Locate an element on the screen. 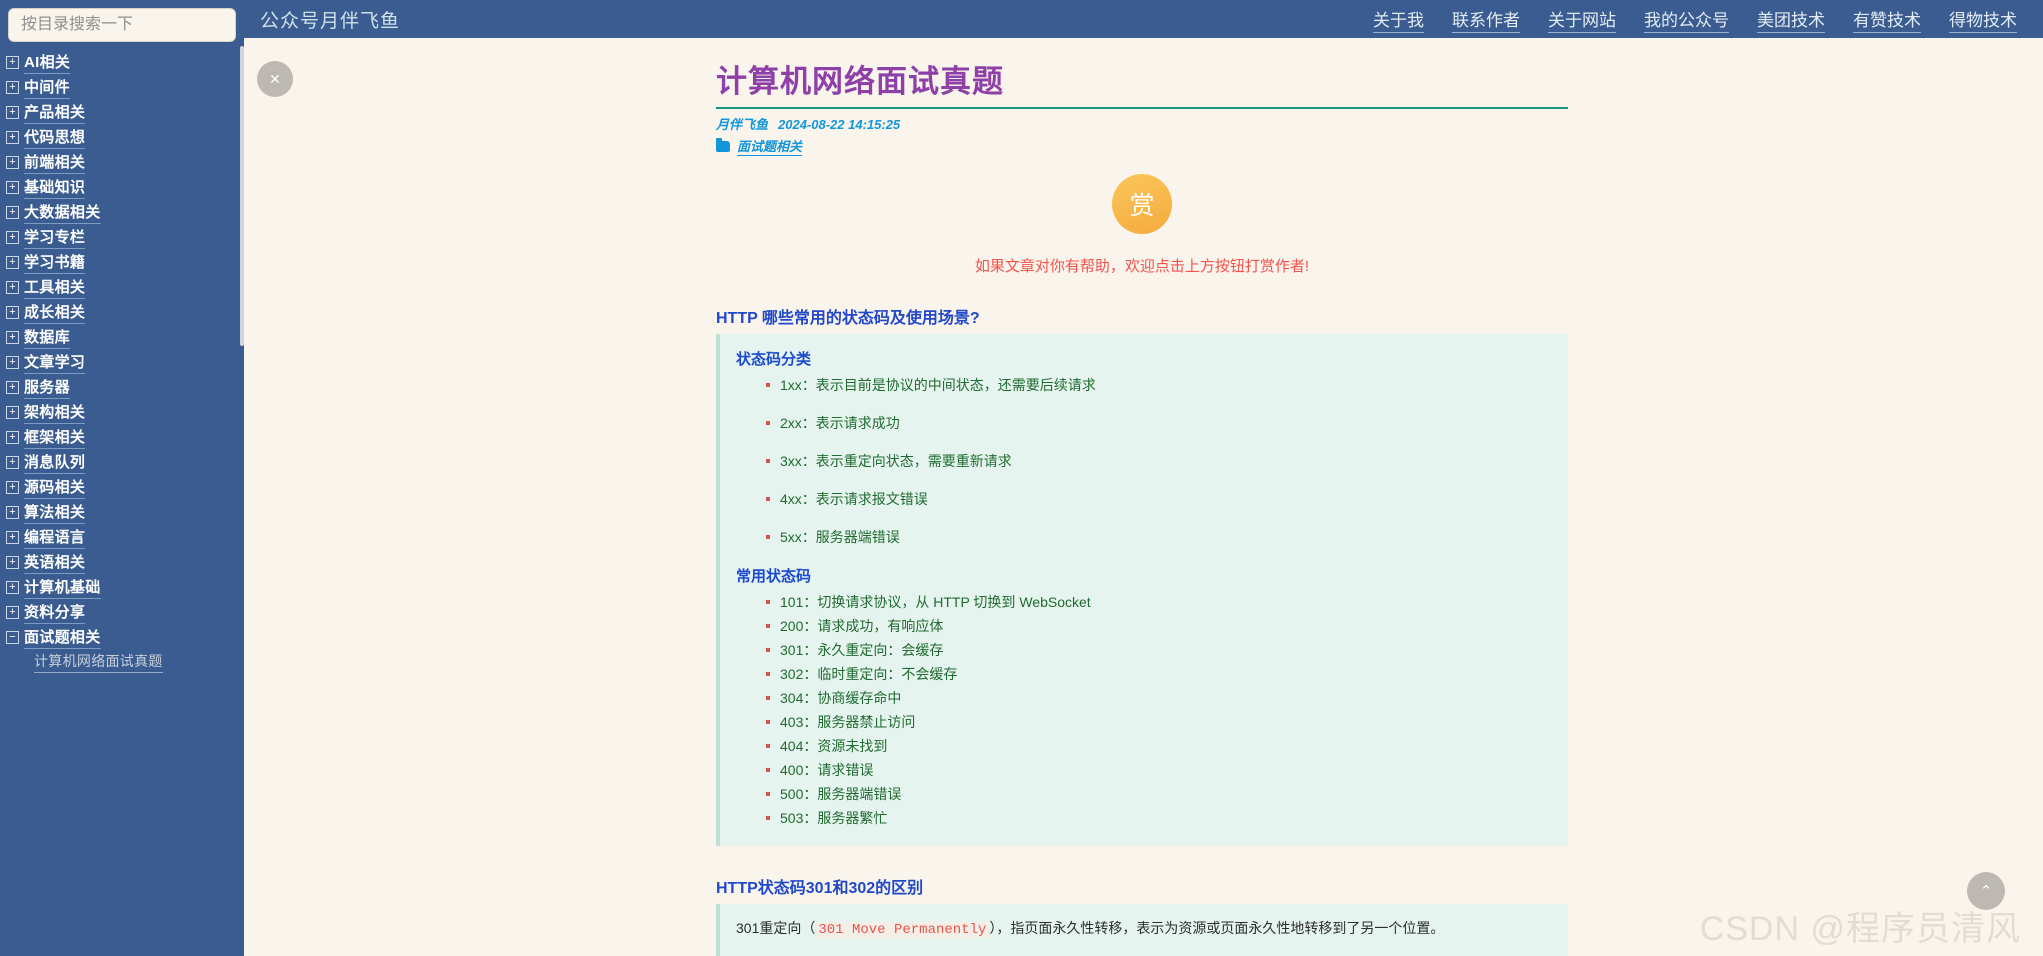 The image size is (2043, 956). nav-item-dewu-tech: 得物技术 is located at coordinates (1983, 19).